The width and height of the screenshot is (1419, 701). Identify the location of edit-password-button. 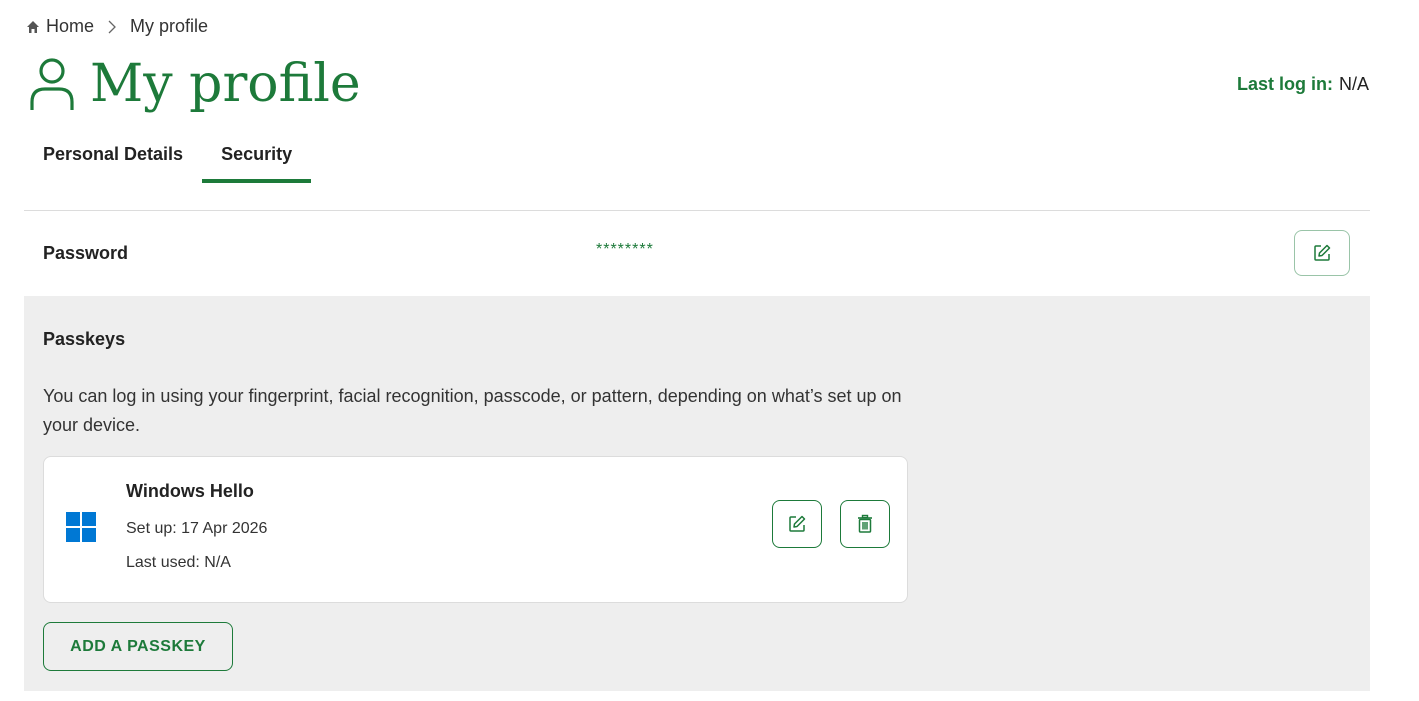
(1322, 253).